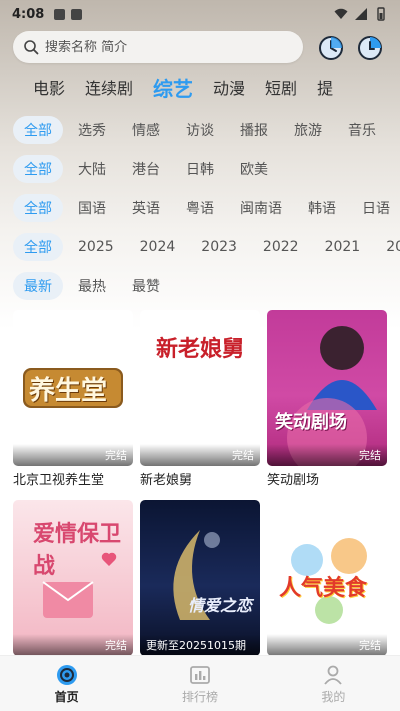  I want to click on sort-filter-row: 最新 最热 最赞, so click(200, 286).